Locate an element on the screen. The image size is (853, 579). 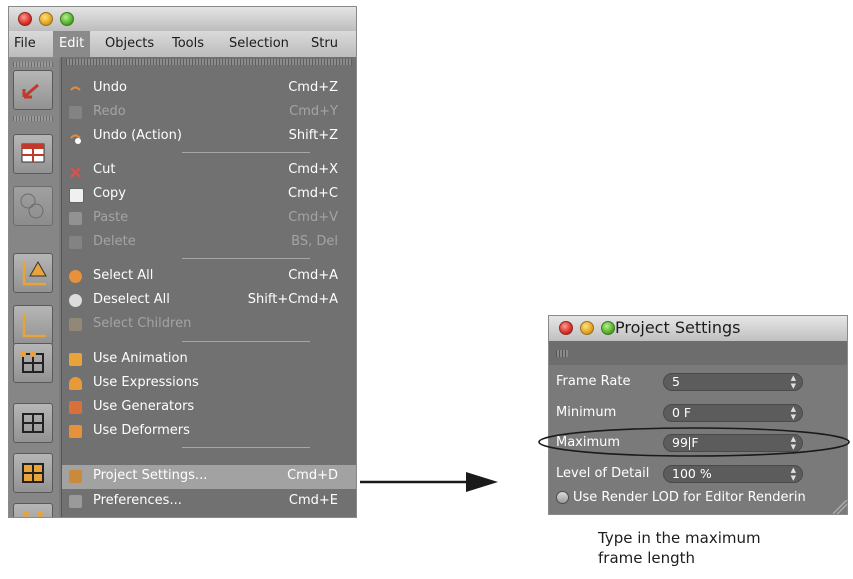
frame-rate-row: Frame Rate 5 ▲ ▼ is located at coordinates (698, 382).